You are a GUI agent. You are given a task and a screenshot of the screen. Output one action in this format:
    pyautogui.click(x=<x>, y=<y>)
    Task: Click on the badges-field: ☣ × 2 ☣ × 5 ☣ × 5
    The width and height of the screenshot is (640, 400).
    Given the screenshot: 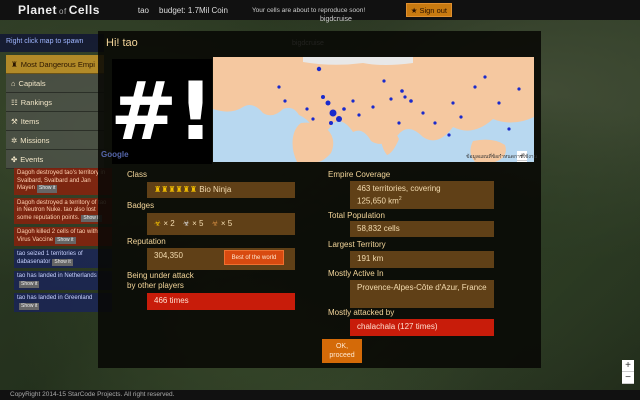 What is the action you would take?
    pyautogui.click(x=221, y=224)
    